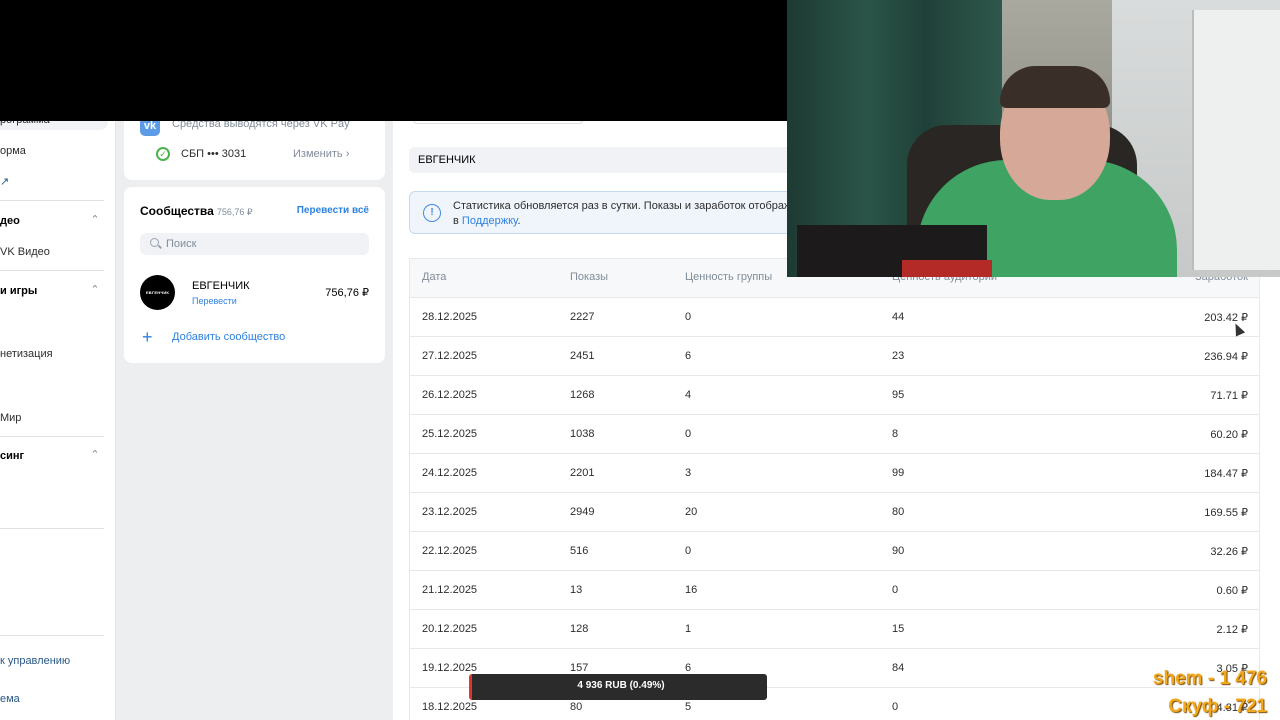 The image size is (1280, 720). What do you see at coordinates (834, 472) in the screenshot?
I see `table-row: 24.12.2025 2201 3 99 184.47 ₽` at bounding box center [834, 472].